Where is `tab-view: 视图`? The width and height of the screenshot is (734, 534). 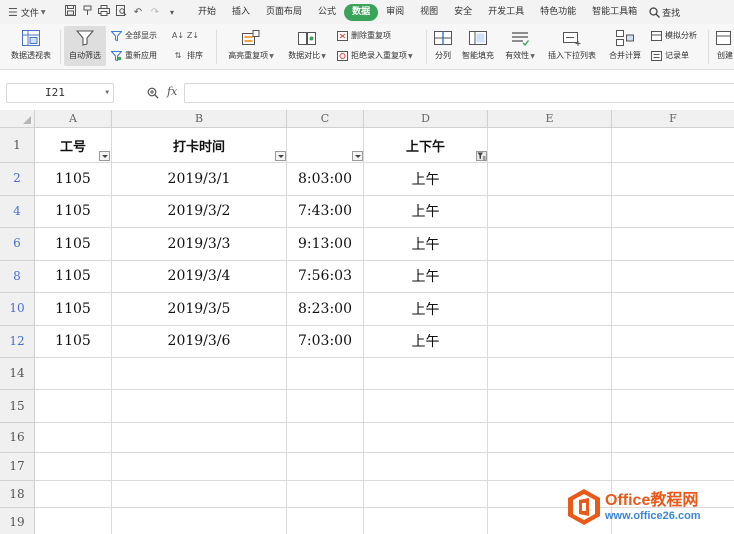 tab-view: 视图 is located at coordinates (429, 12).